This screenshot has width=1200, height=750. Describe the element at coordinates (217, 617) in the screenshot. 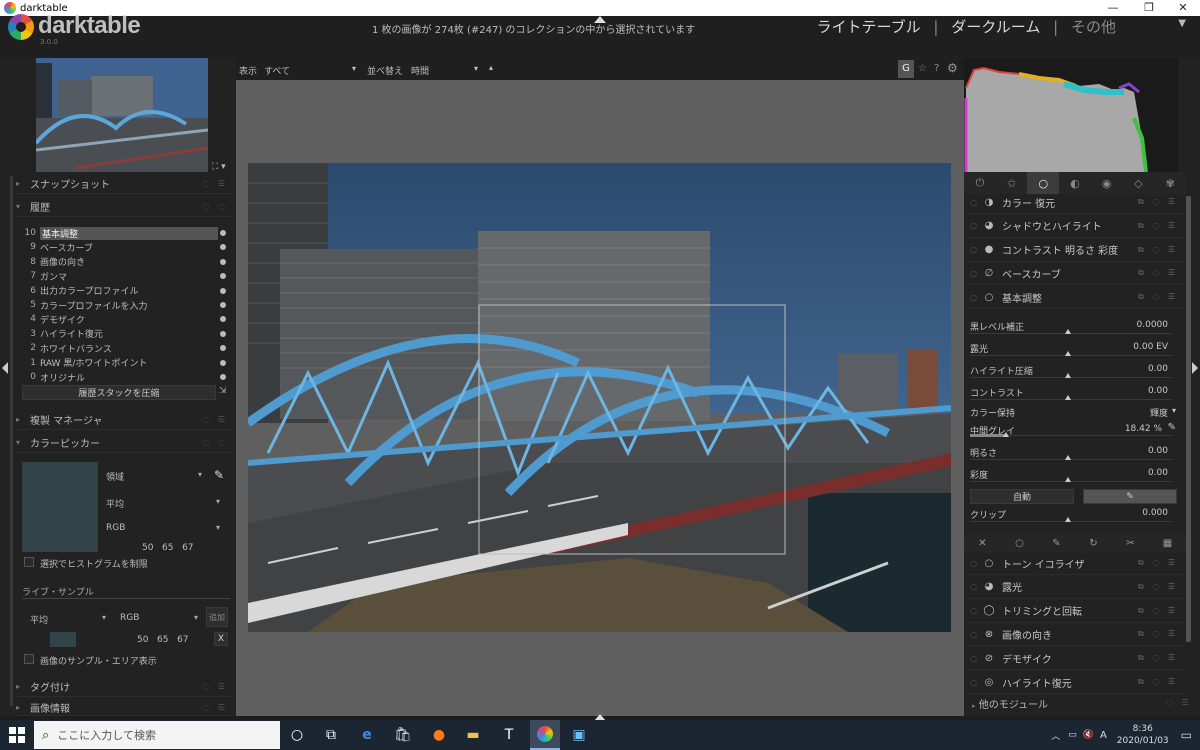

I see `add-sample-button: 追加` at that location.